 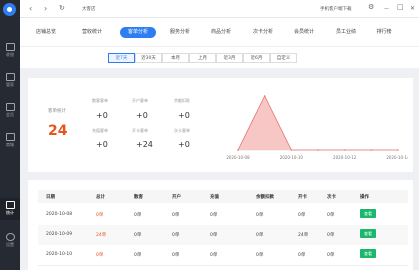 What do you see at coordinates (57, 111) in the screenshot?
I see `total-orders-label: 客单统计` at bounding box center [57, 111].